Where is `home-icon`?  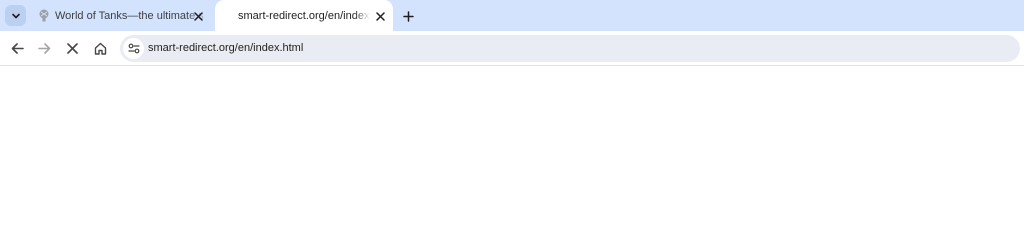 home-icon is located at coordinates (100, 48).